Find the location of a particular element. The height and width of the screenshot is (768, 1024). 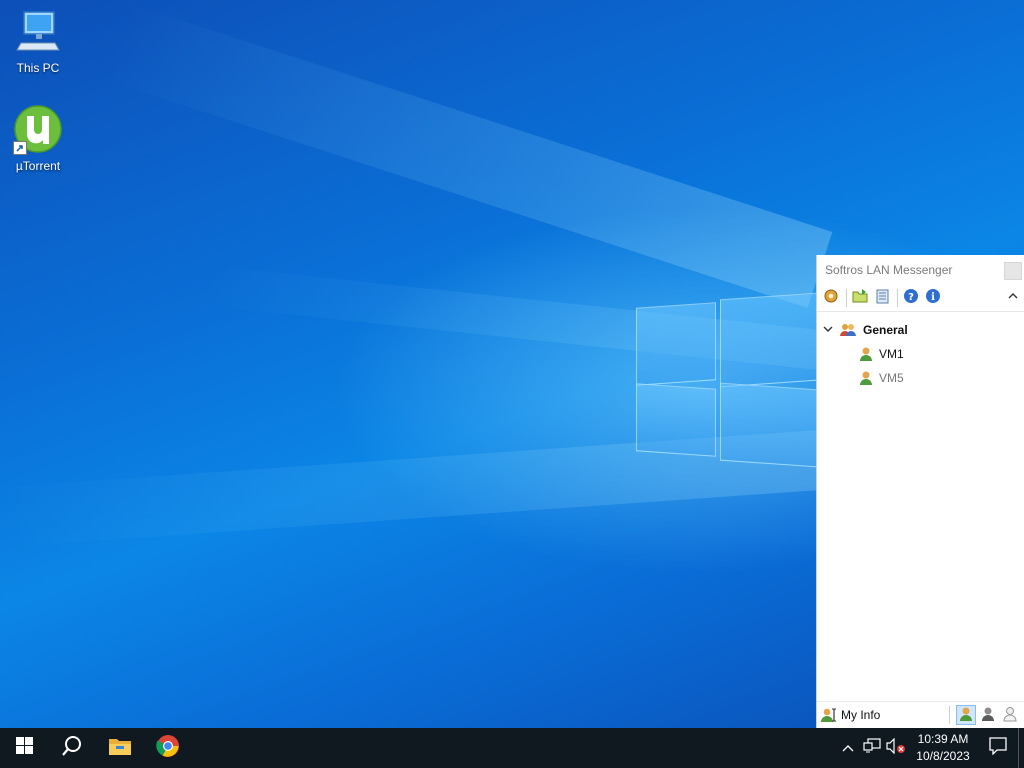

desktop-icon-label: This PC is located at coordinates (38, 68).